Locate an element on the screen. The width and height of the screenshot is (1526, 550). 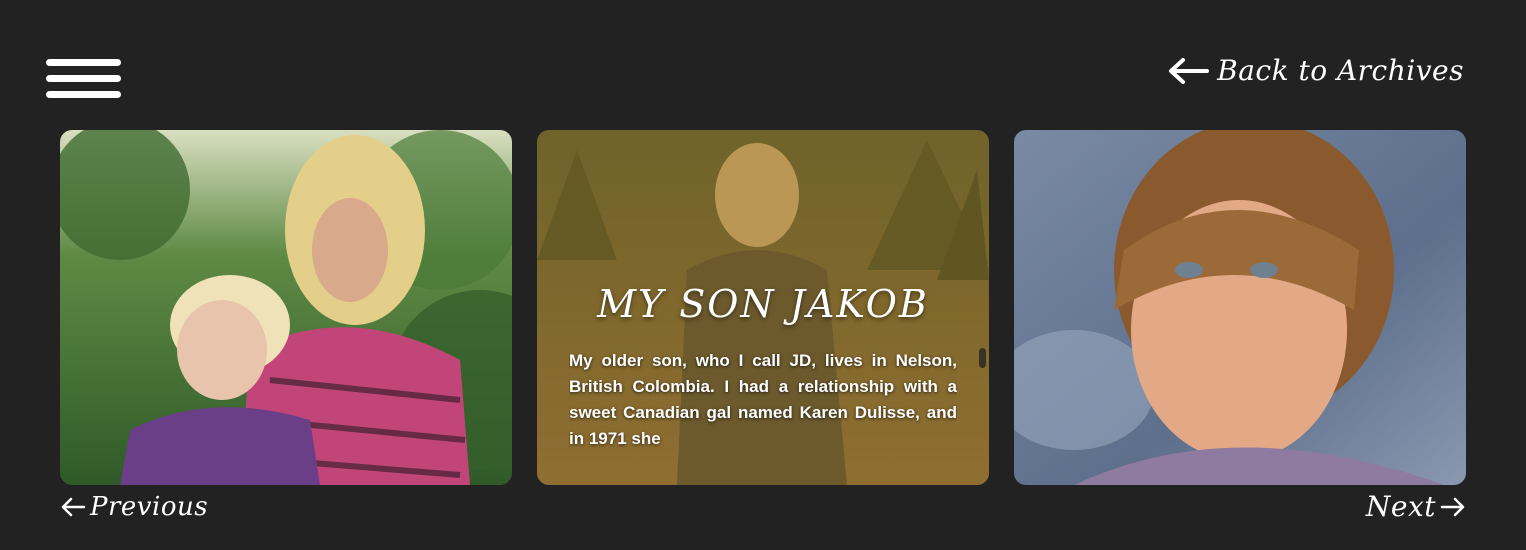
hamburger-menu-icon is located at coordinates (84, 79).